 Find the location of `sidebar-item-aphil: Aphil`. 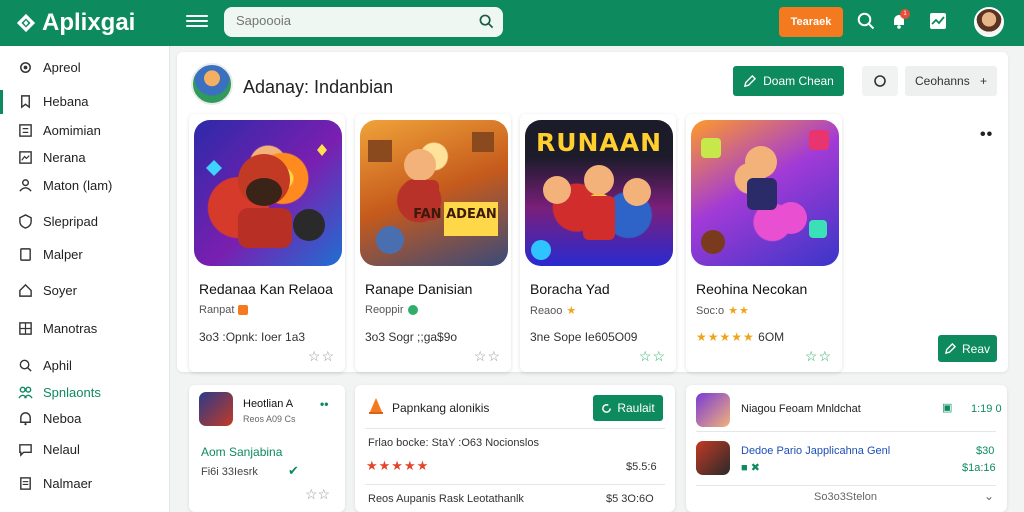

sidebar-item-aphil: Aphil is located at coordinates (85, 365).